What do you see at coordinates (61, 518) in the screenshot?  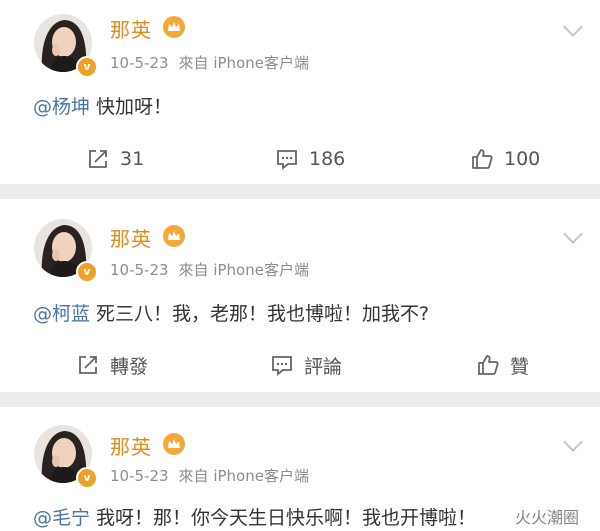 I see `mention-link: @毛宁` at bounding box center [61, 518].